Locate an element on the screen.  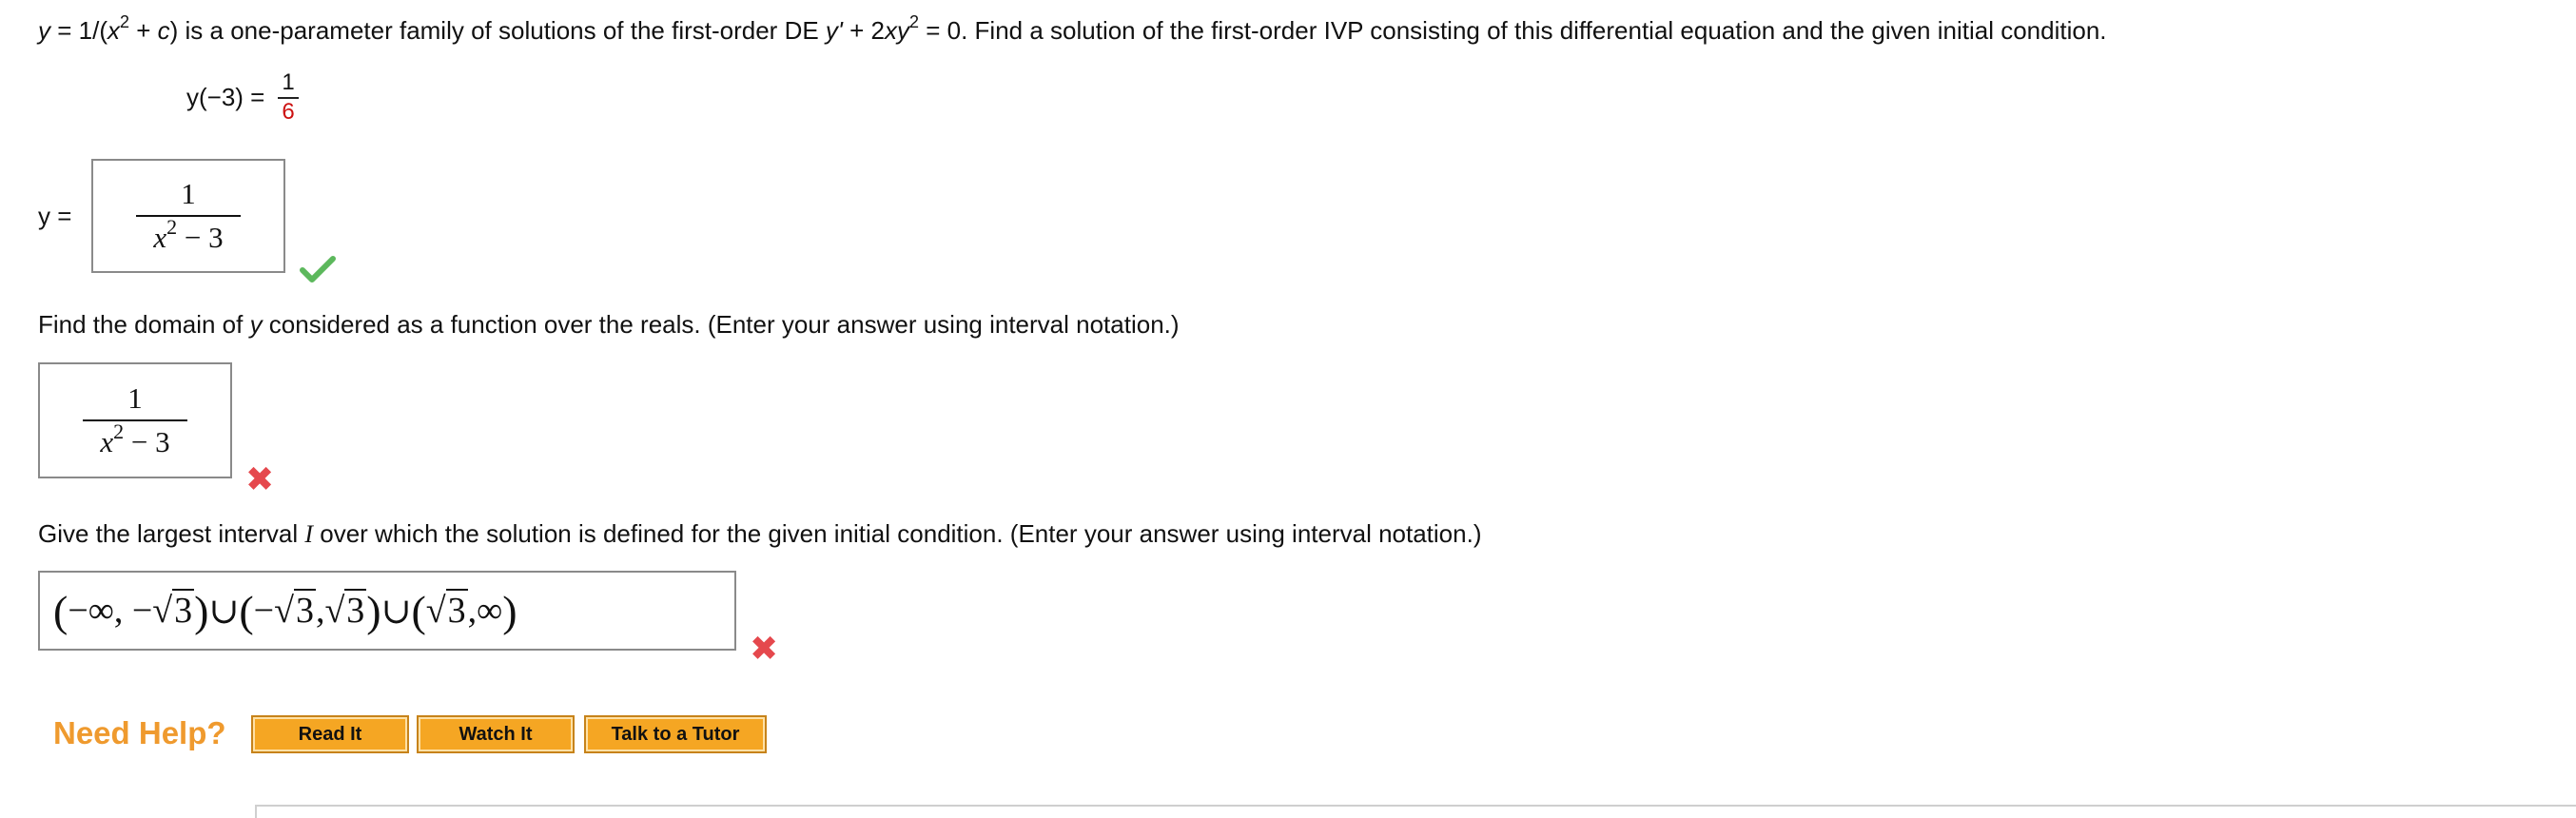
answer1-label: y = is located at coordinates (55, 216).